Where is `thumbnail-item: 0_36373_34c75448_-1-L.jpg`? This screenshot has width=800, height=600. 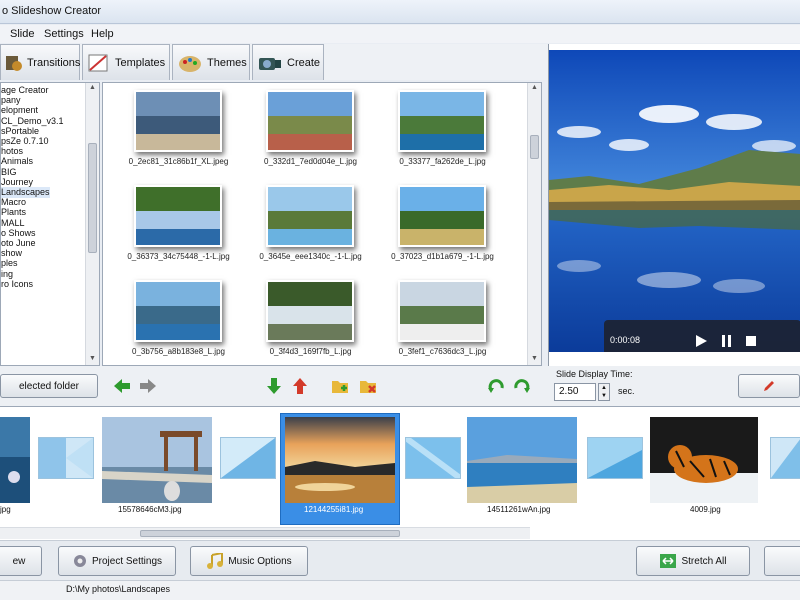
thumbnail-item: 0_36373_34c75448_-1-L.jpg is located at coordinates (176, 227).